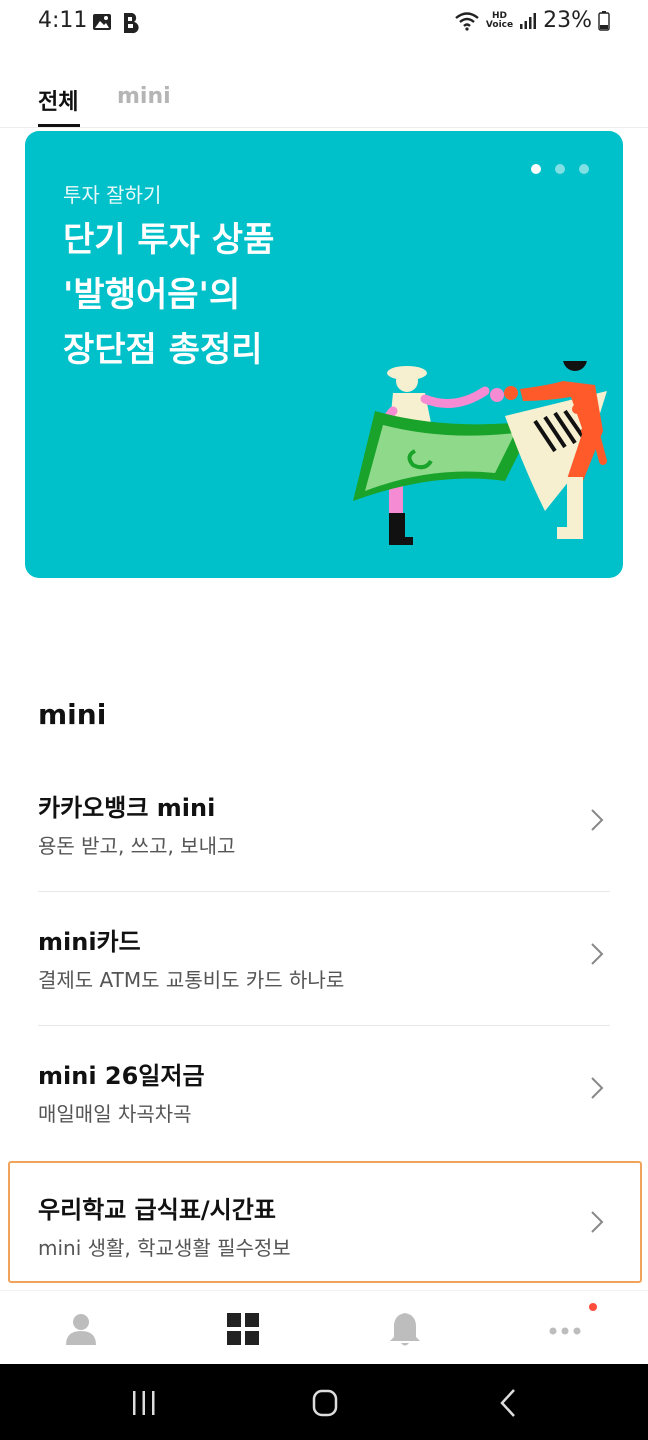 The width and height of the screenshot is (648, 1440). I want to click on top-tabs: 전체 mini, so click(324, 97).